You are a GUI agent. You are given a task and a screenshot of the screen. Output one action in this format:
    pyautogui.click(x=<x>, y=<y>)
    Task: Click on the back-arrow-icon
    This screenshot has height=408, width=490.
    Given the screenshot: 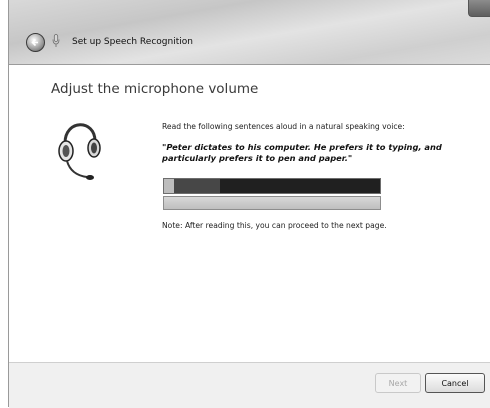 What is the action you would take?
    pyautogui.click(x=34, y=42)
    